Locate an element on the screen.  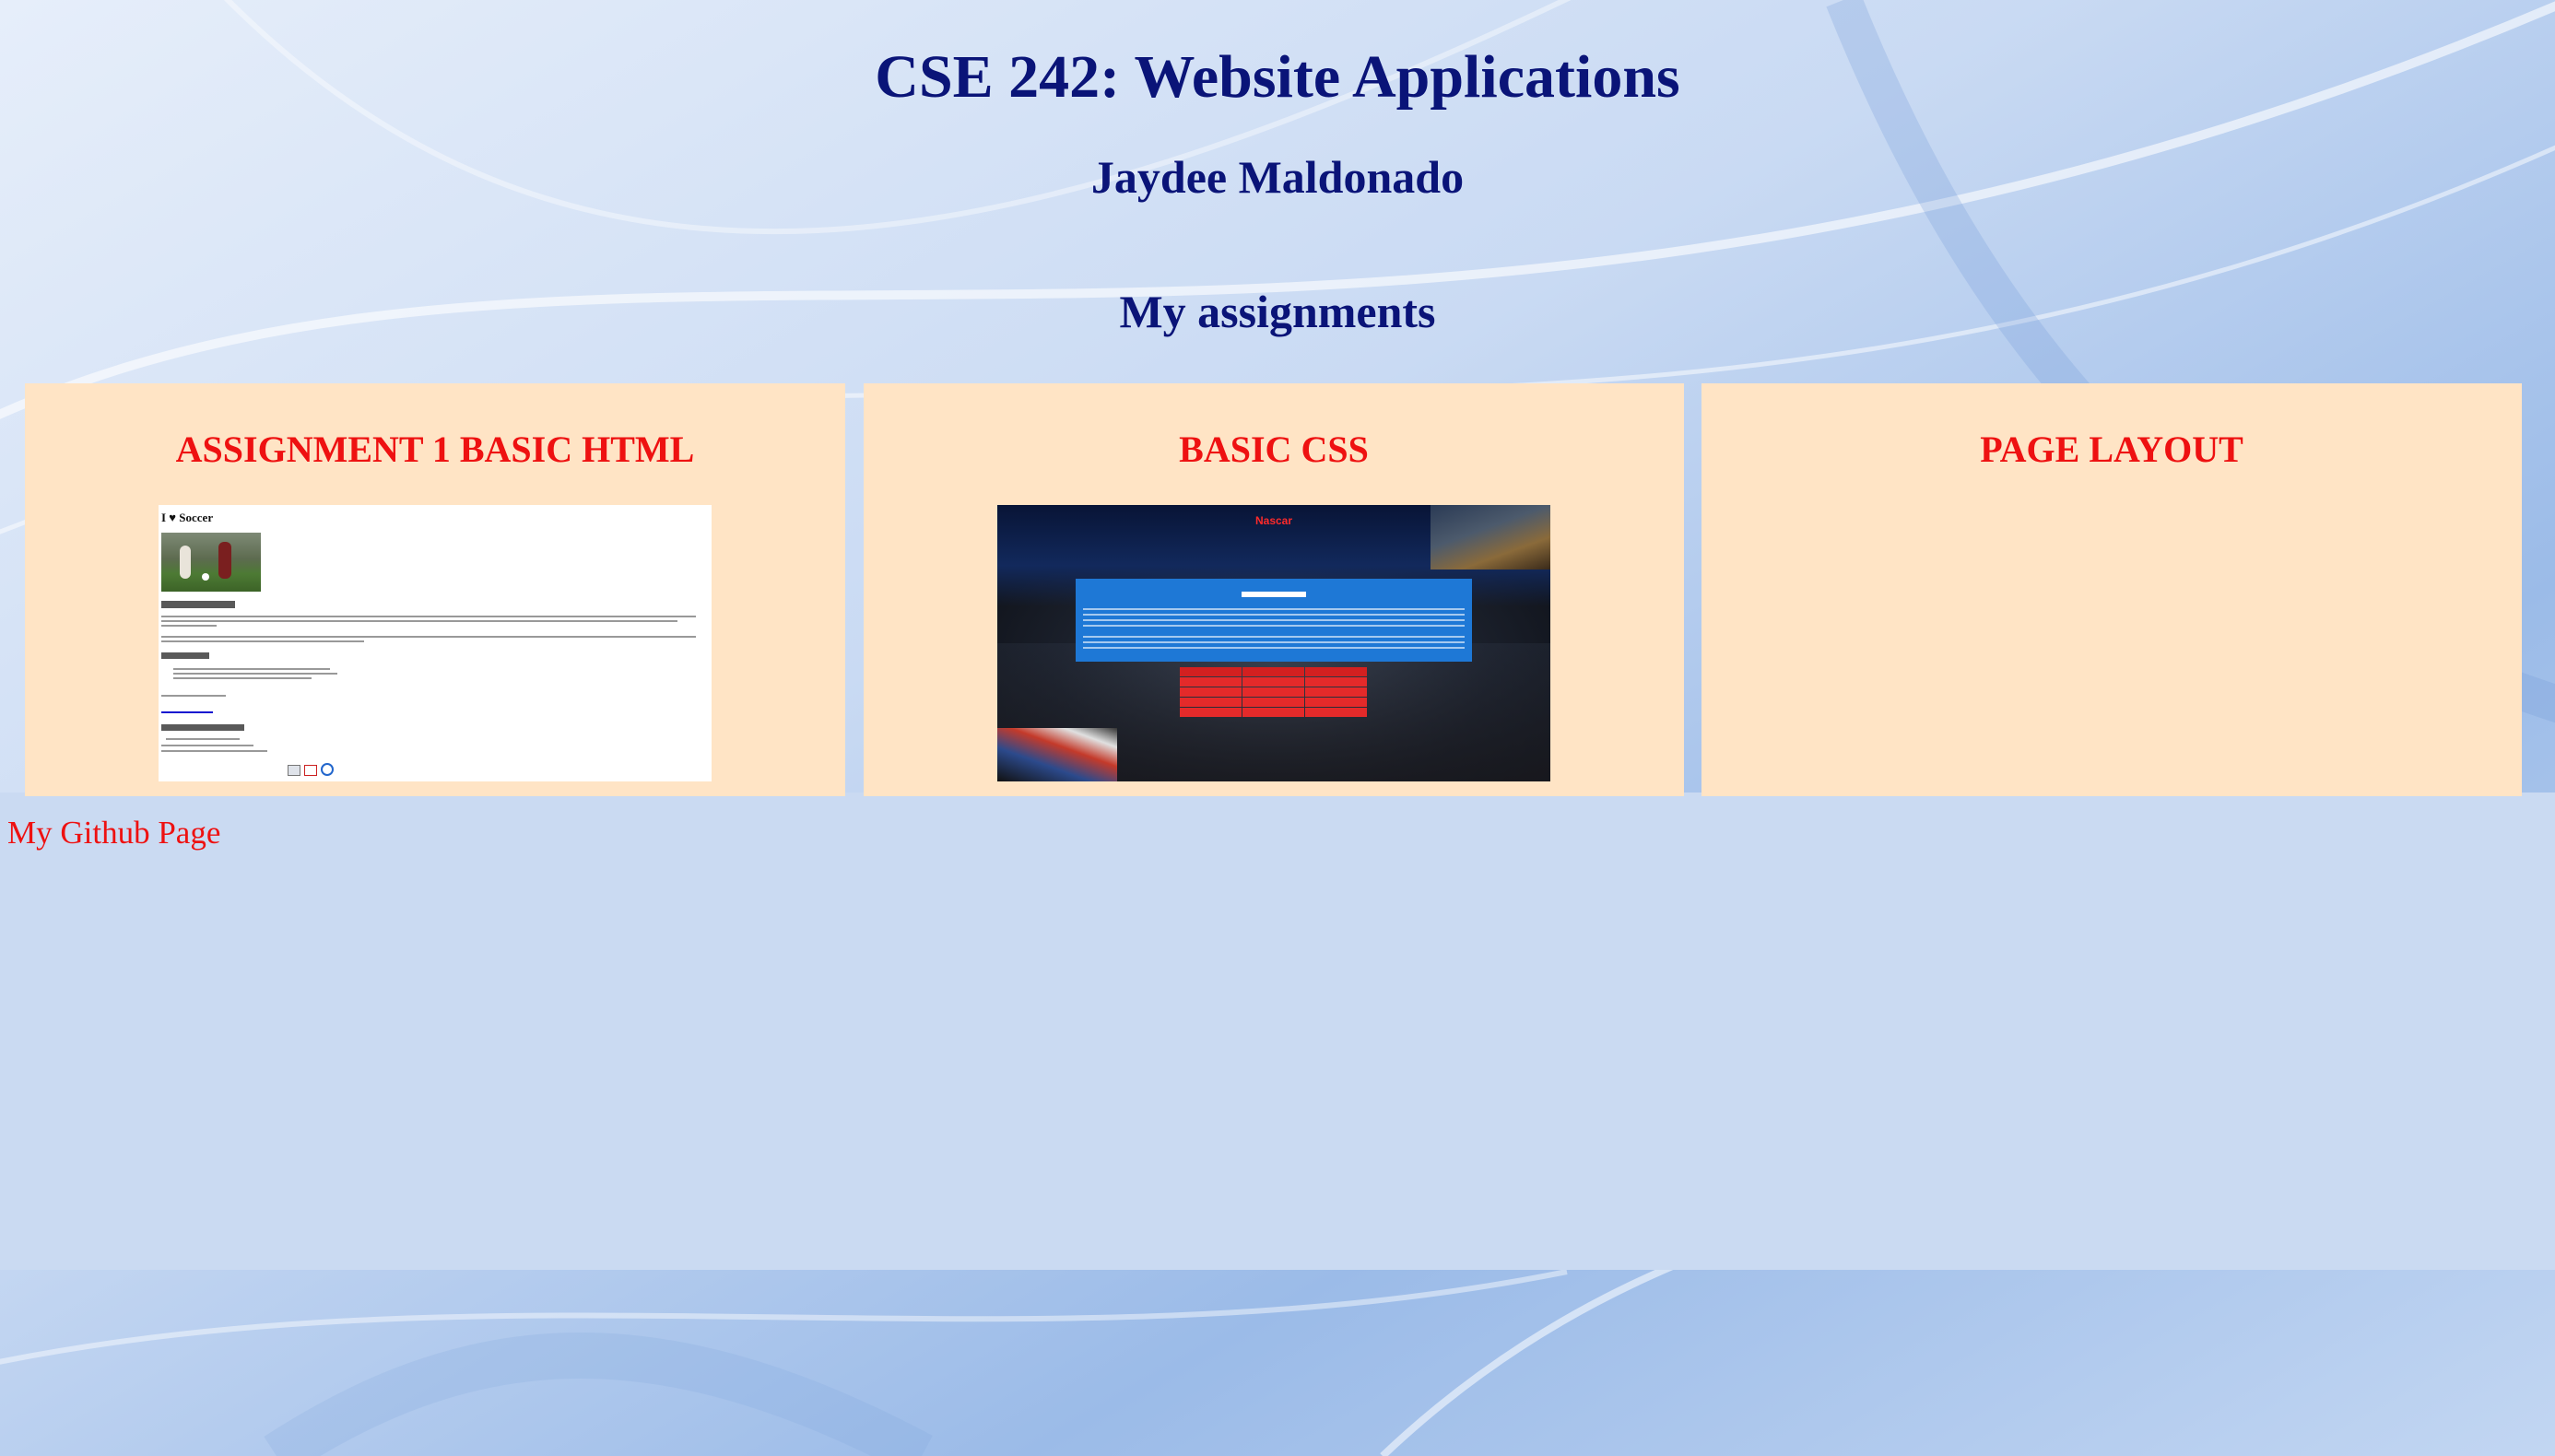
assignment-thumbnail: I ♥ Soccer is located at coordinates (435, 643).